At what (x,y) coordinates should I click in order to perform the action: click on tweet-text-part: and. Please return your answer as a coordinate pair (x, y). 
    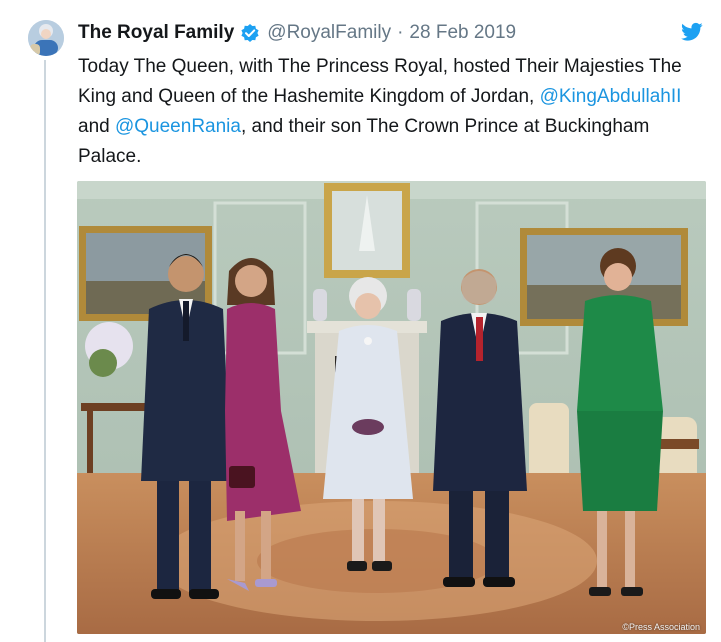
    Looking at the image, I should click on (96, 126).